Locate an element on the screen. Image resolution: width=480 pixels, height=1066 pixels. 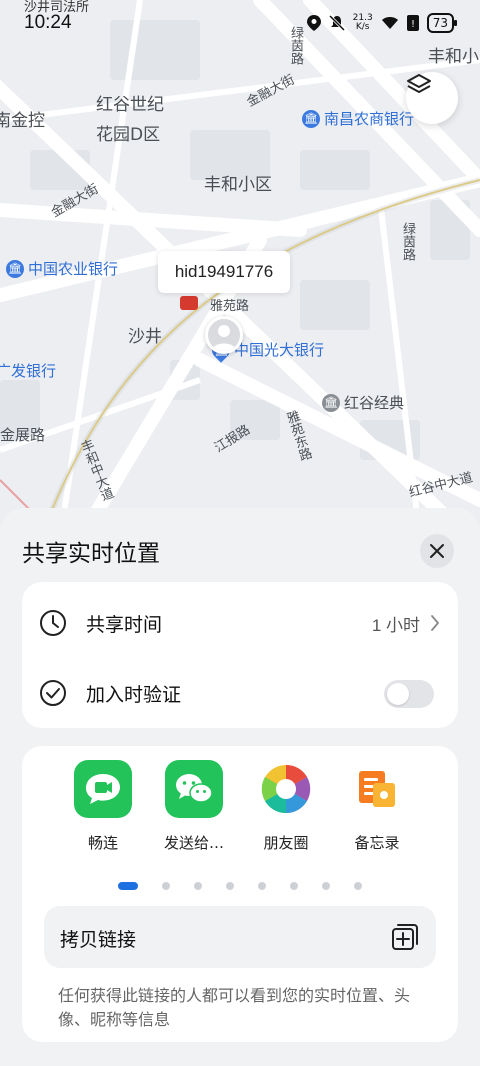
clock-icon is located at coordinates (53, 623).